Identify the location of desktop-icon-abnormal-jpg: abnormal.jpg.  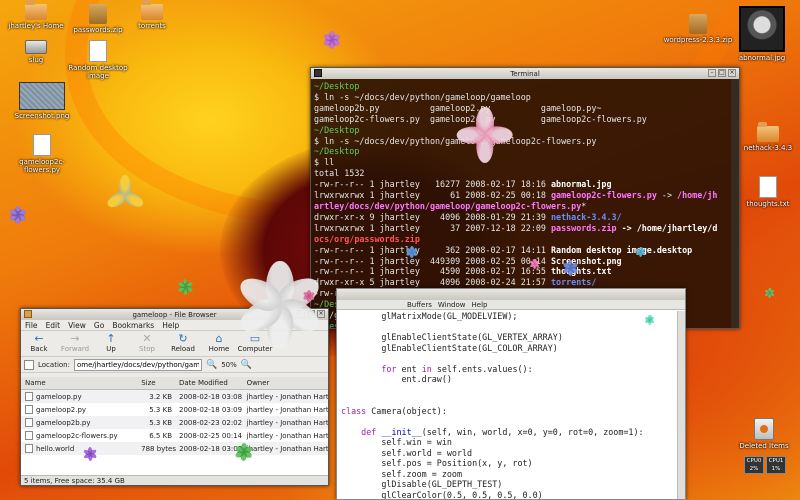
(761, 34).